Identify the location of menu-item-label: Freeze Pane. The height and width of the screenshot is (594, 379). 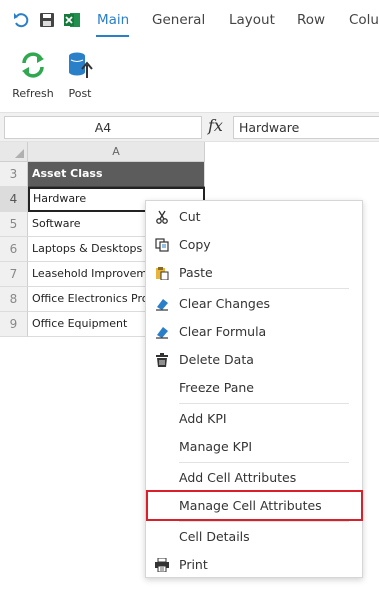
(216, 387).